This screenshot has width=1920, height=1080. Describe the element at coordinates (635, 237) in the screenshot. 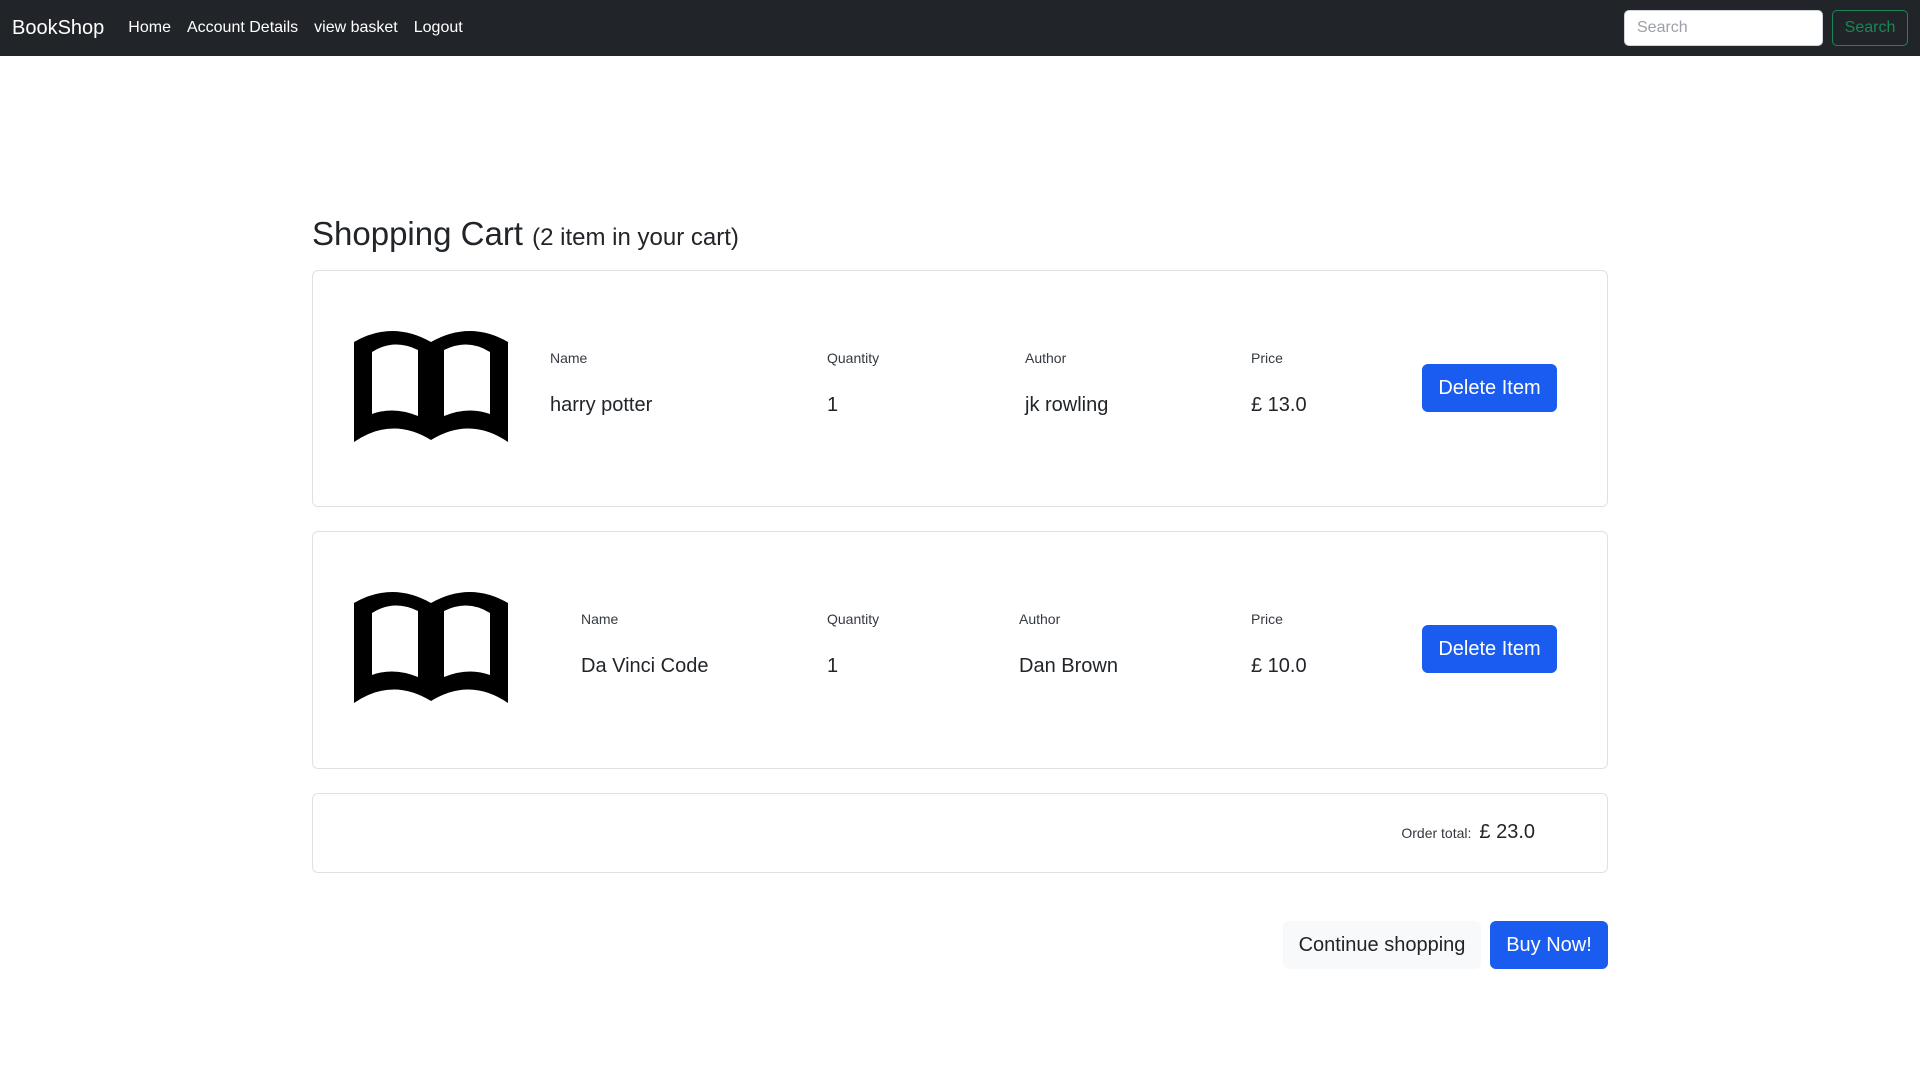

I see `cart-item-count: (2 item in your cart)` at that location.